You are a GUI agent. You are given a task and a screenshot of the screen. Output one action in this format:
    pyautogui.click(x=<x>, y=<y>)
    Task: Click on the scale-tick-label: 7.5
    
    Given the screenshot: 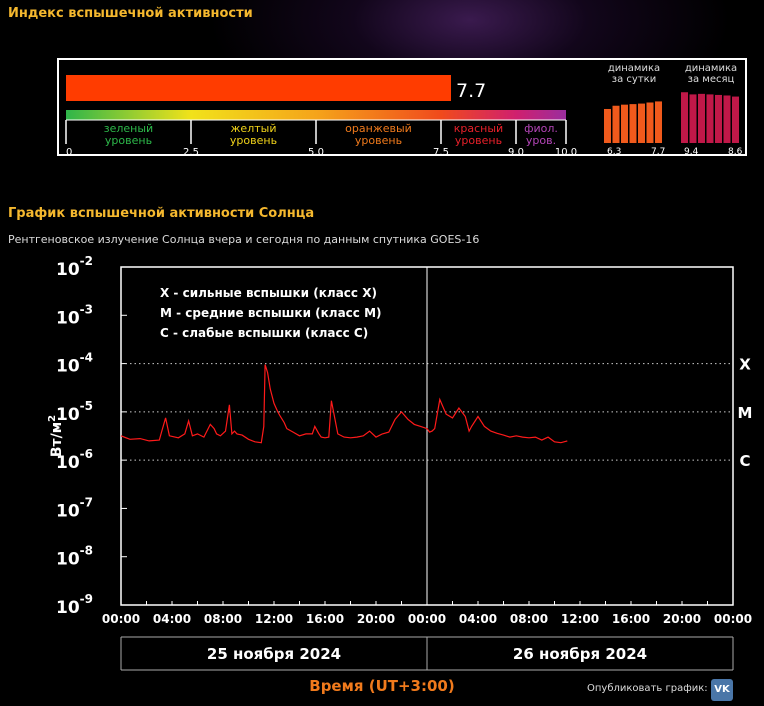 What is the action you would take?
    pyautogui.click(x=441, y=150)
    